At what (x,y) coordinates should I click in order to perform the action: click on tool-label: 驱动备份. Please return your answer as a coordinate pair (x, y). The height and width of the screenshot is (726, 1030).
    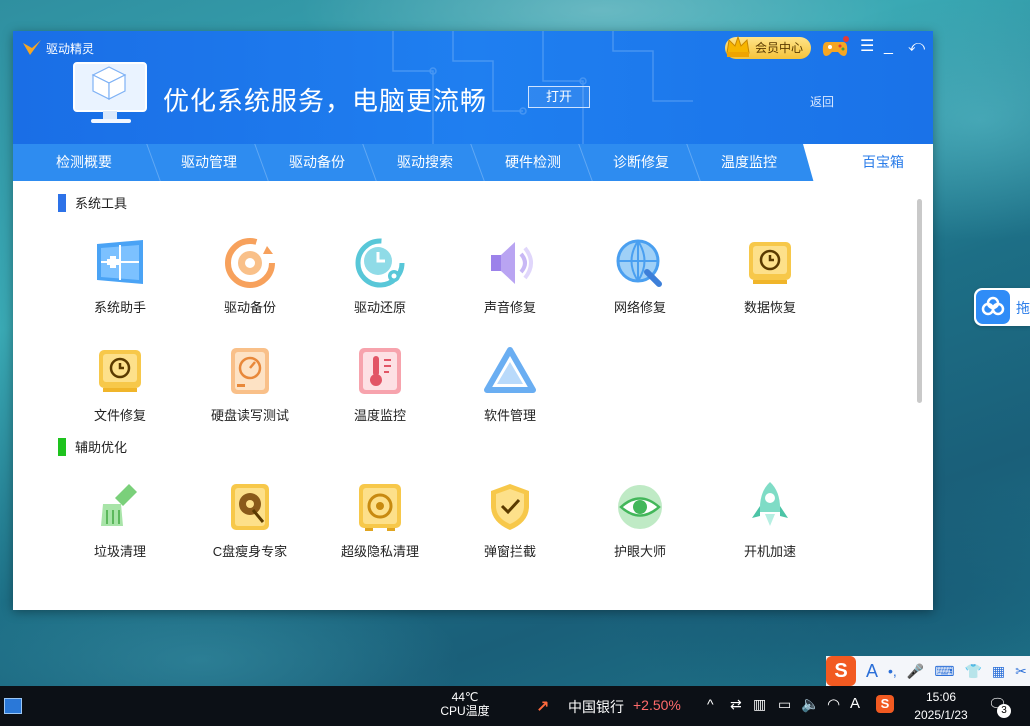
    Looking at the image, I should click on (249, 307).